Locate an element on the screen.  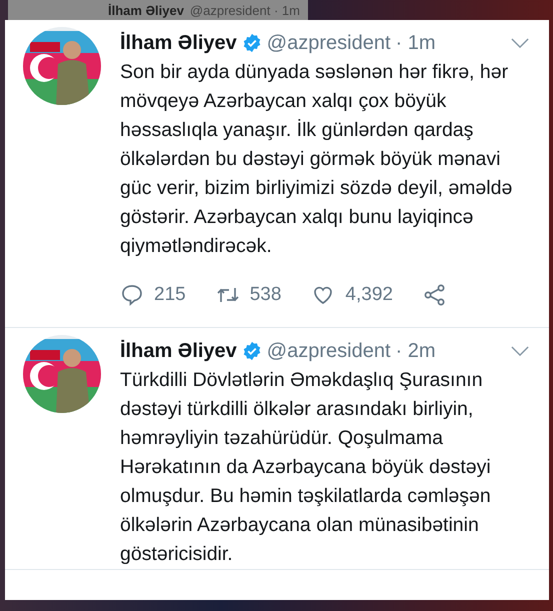
reply-icon is located at coordinates (132, 295).